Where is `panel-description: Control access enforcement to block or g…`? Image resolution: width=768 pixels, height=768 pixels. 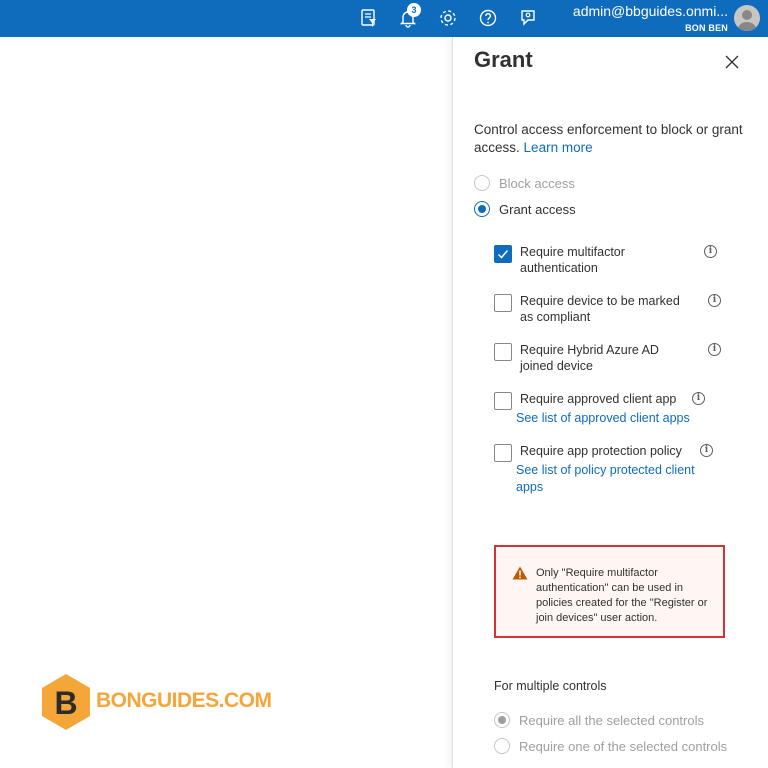
panel-description: Control access enforcement to block or g… is located at coordinates (609, 139).